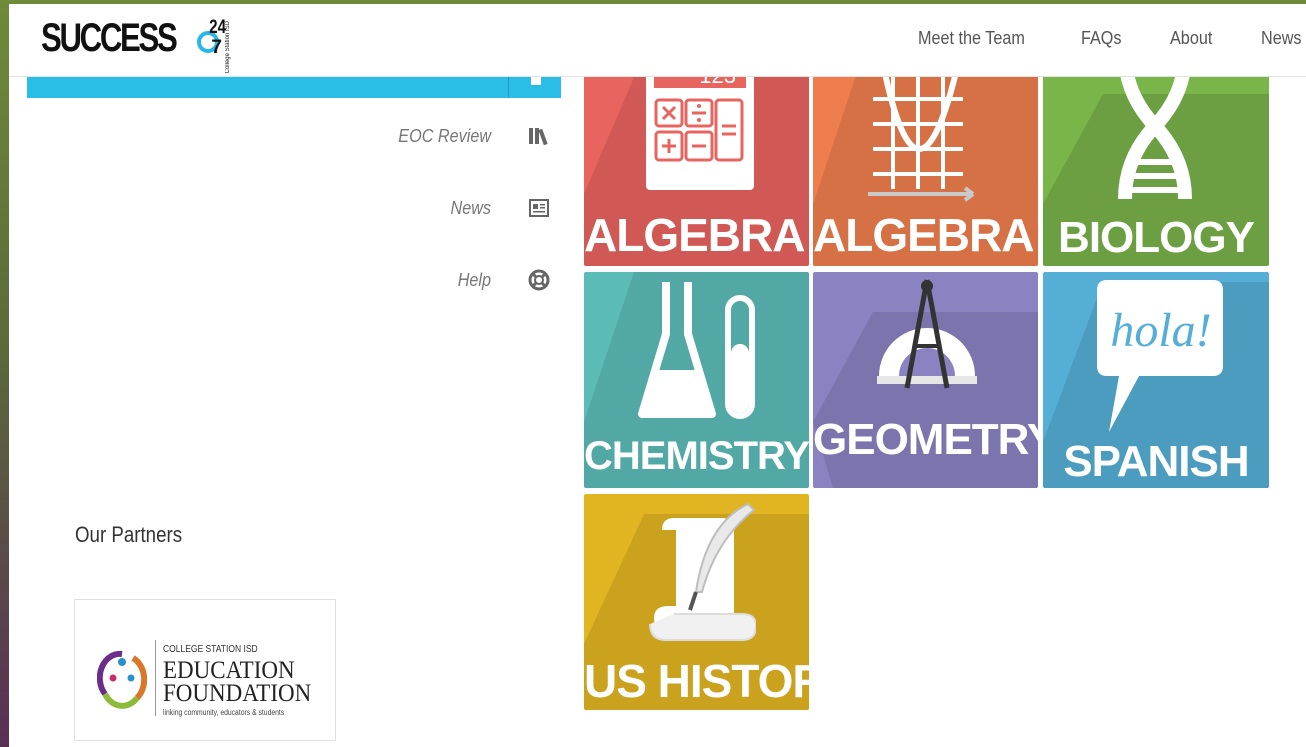  Describe the element at coordinates (696, 456) in the screenshot. I see `tile-label: CHEMISTRY` at that location.